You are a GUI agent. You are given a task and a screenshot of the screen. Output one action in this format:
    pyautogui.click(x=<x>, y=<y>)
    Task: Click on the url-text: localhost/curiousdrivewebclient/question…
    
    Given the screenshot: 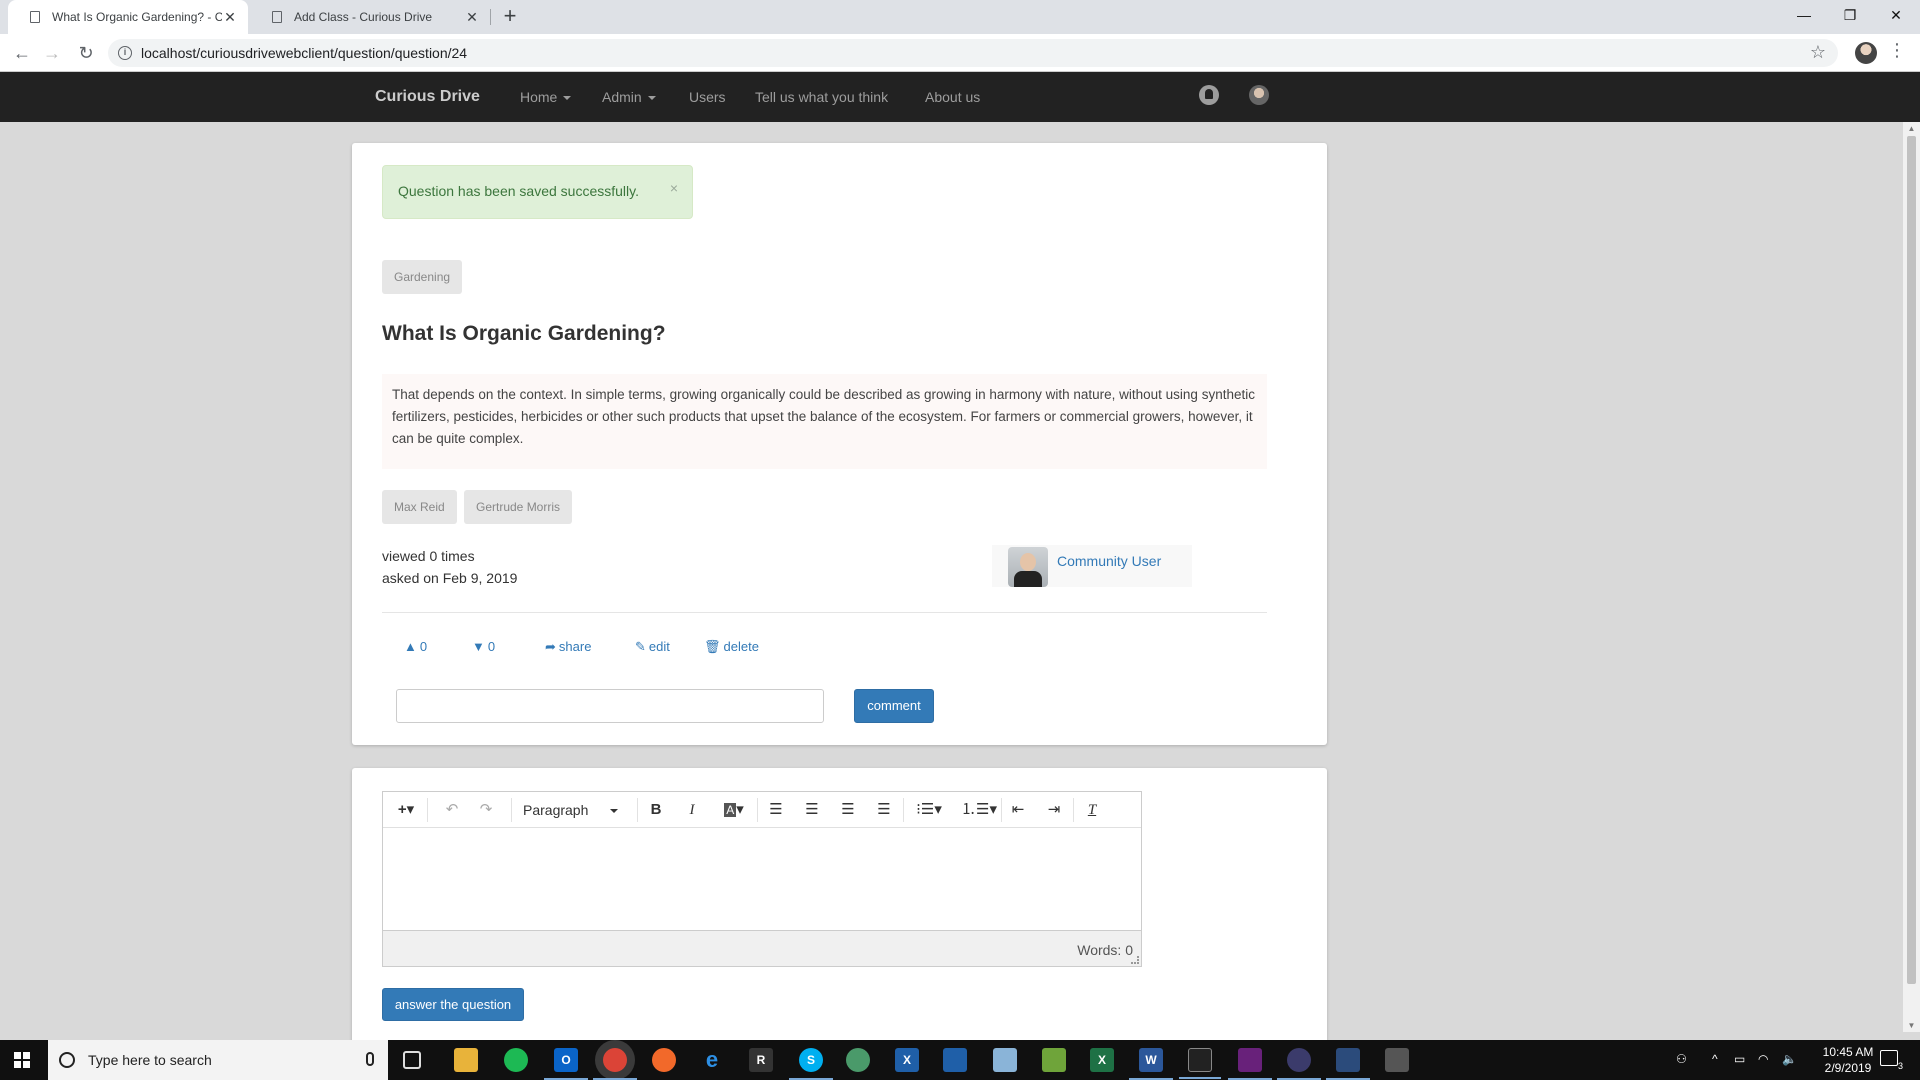 What is the action you would take?
    pyautogui.click(x=304, y=53)
    